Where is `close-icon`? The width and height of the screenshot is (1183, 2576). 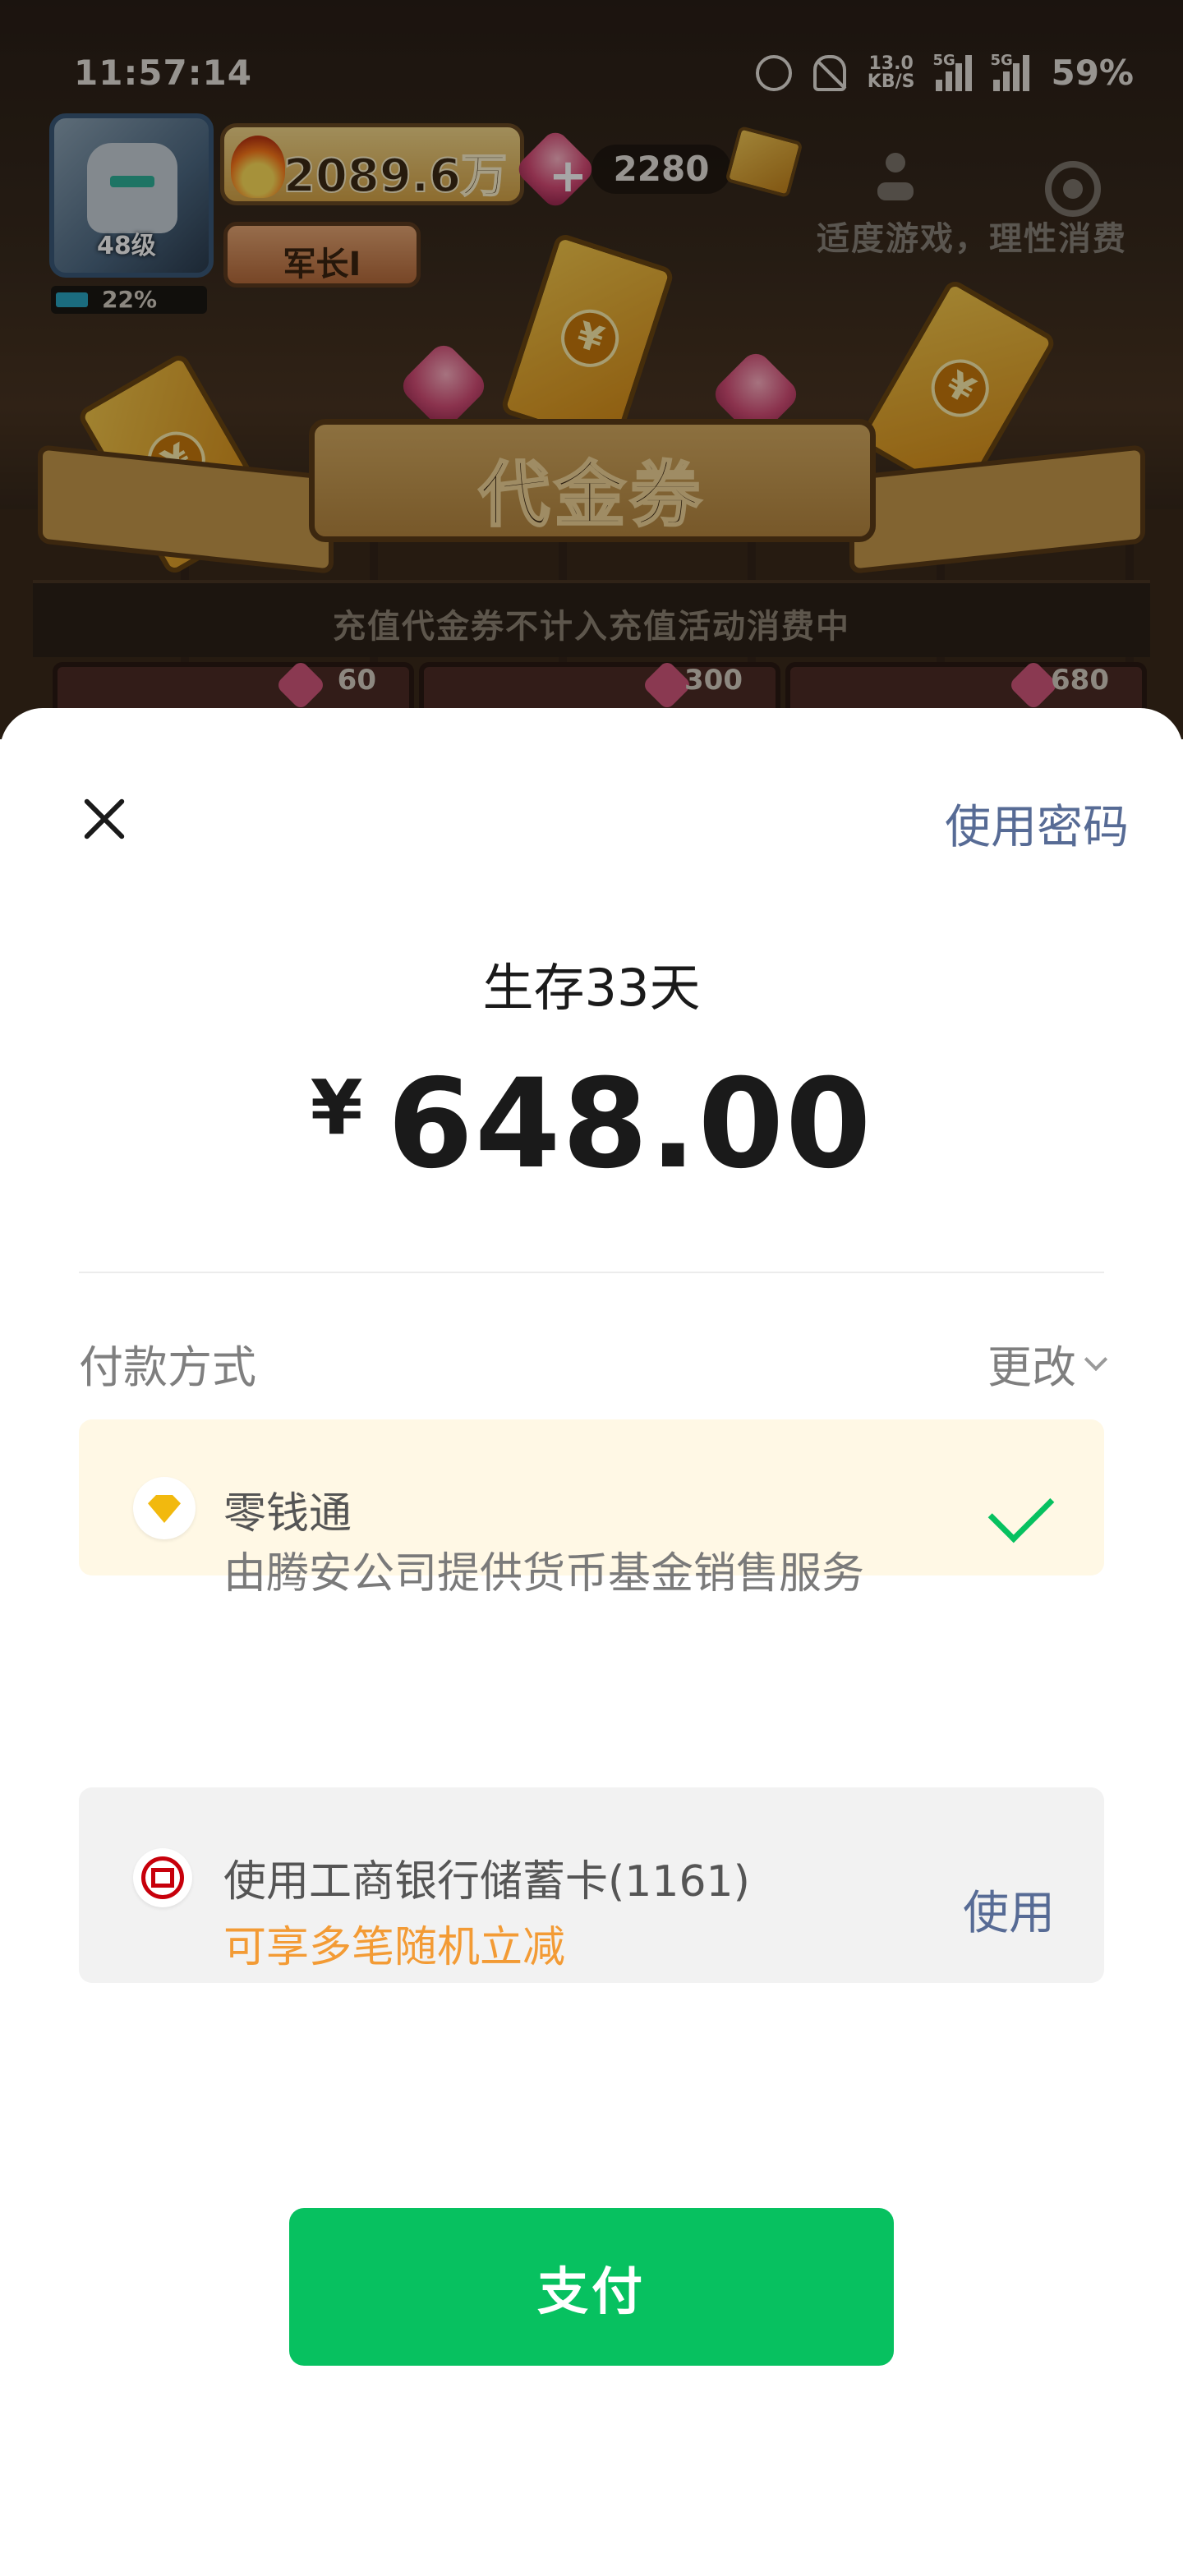 close-icon is located at coordinates (104, 819).